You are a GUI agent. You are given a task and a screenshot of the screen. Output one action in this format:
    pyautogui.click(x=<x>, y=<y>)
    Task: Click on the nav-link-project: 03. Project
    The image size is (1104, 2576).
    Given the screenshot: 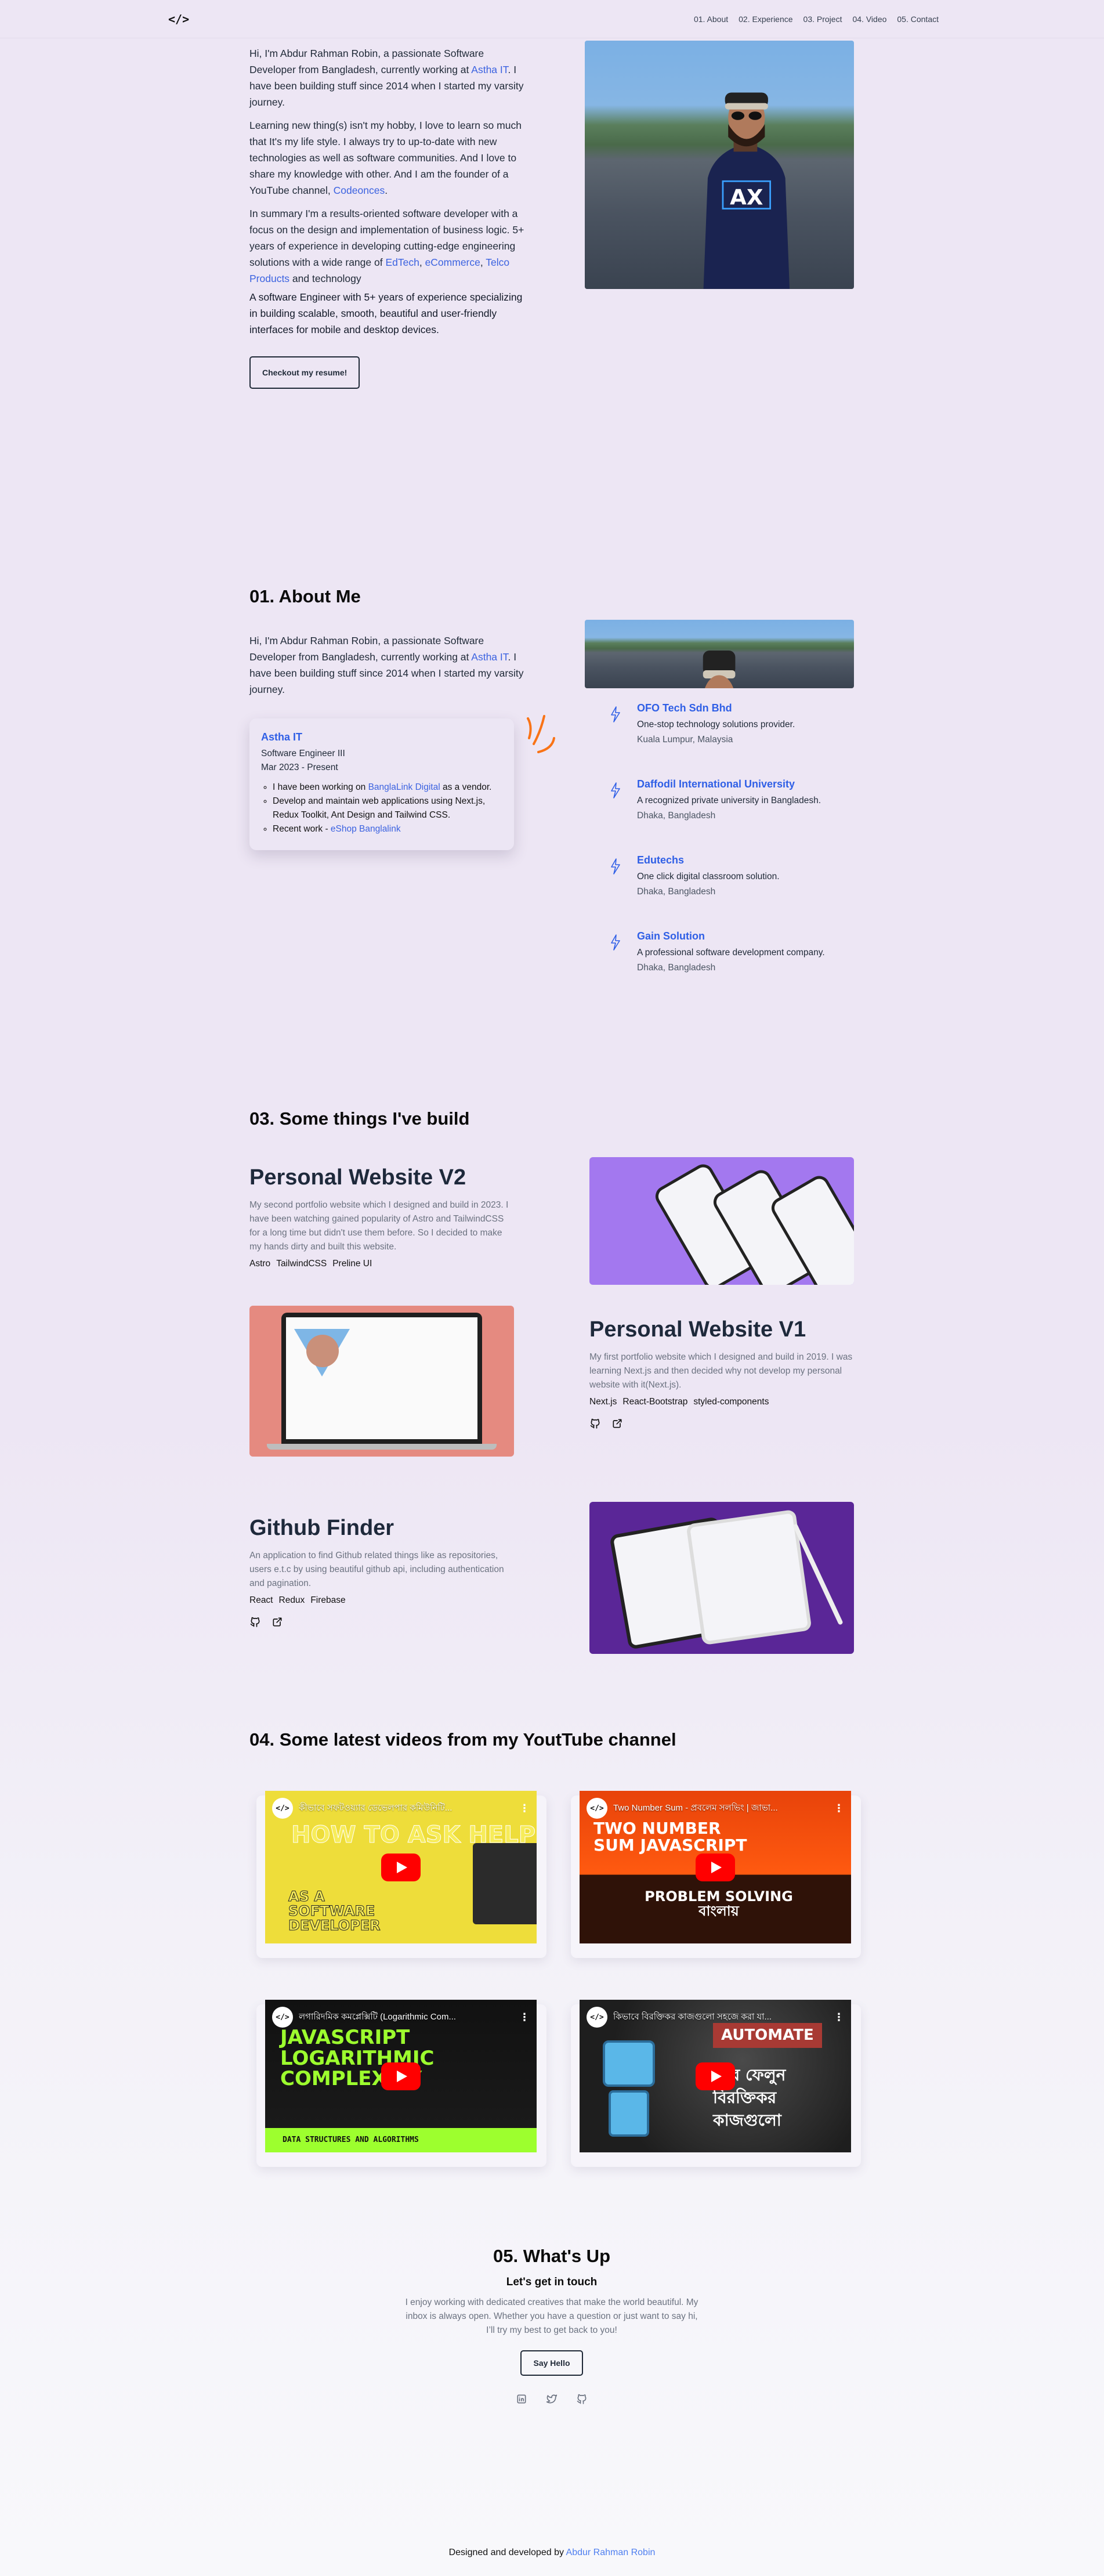 What is the action you would take?
    pyautogui.click(x=822, y=19)
    